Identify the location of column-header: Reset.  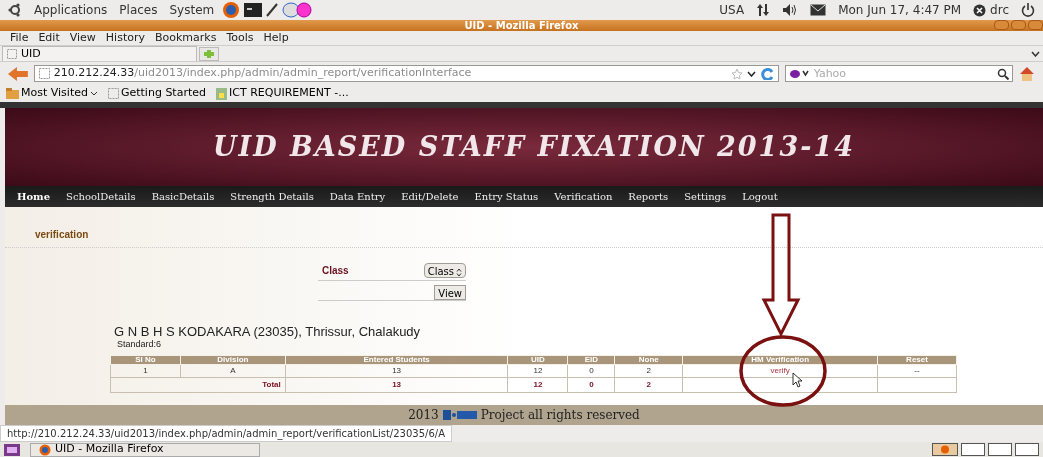
(917, 360).